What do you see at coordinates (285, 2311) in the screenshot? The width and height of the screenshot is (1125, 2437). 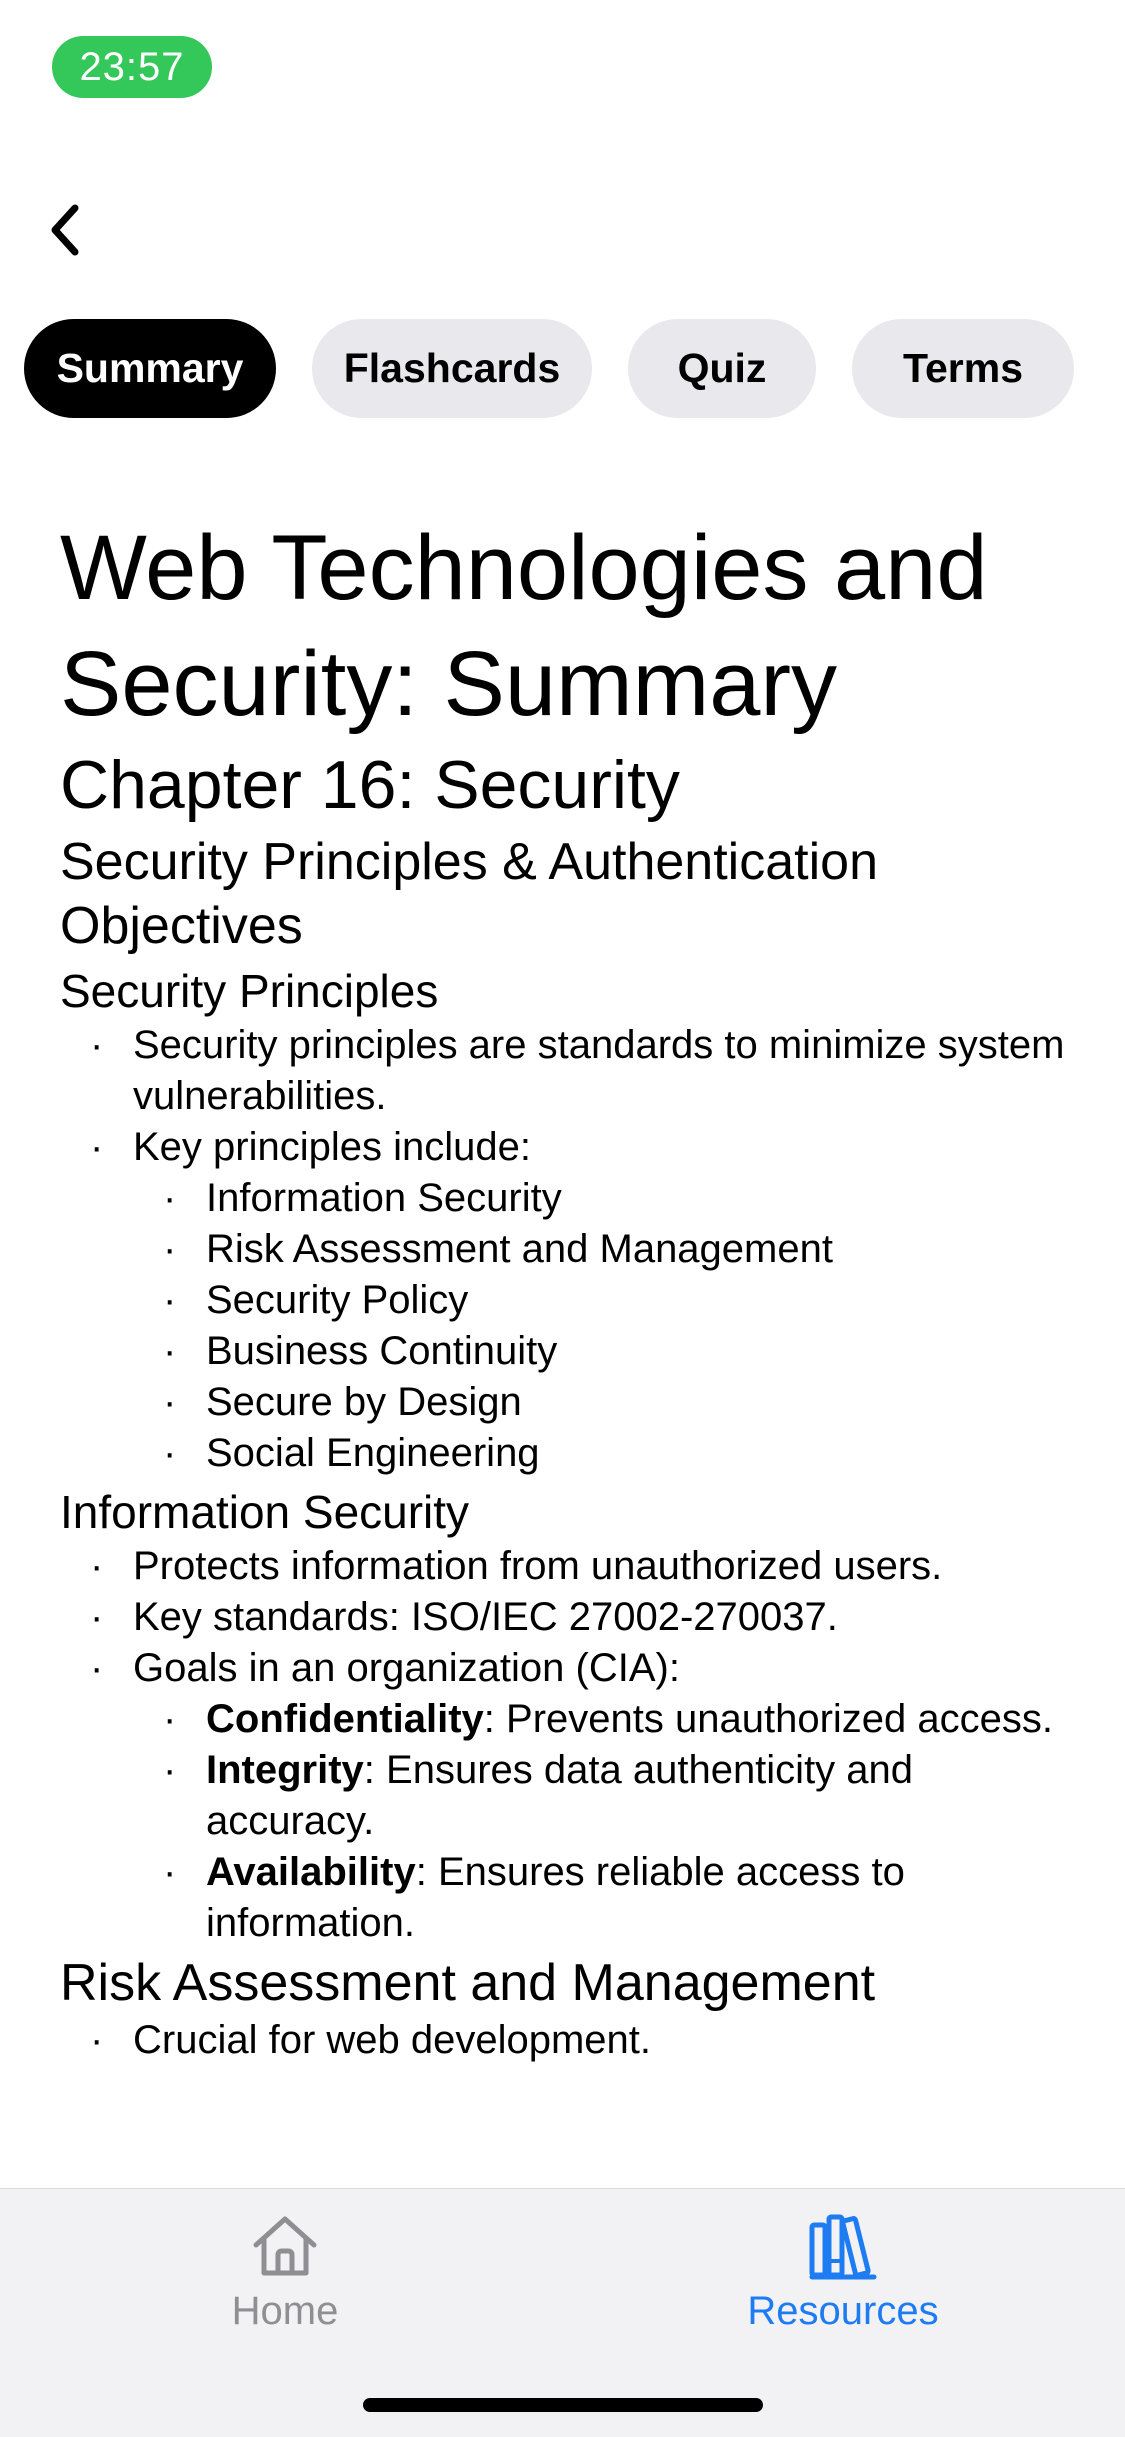 I see `tab-bar-home-label: Home` at bounding box center [285, 2311].